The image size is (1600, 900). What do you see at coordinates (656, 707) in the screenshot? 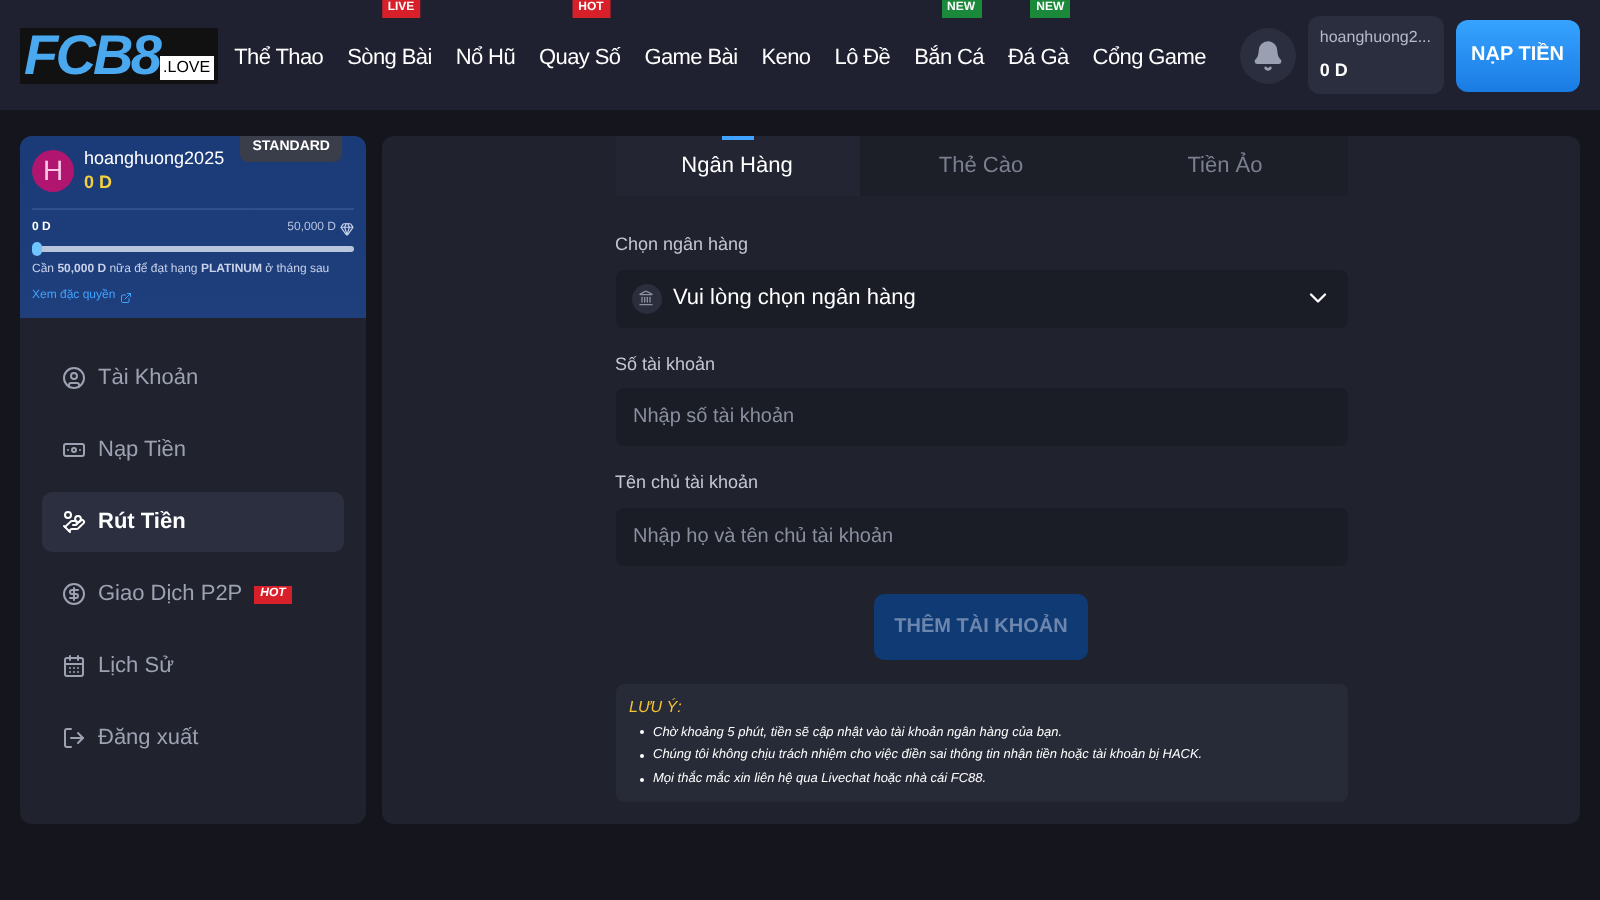
I see `notice-title: LƯU Ý:` at bounding box center [656, 707].